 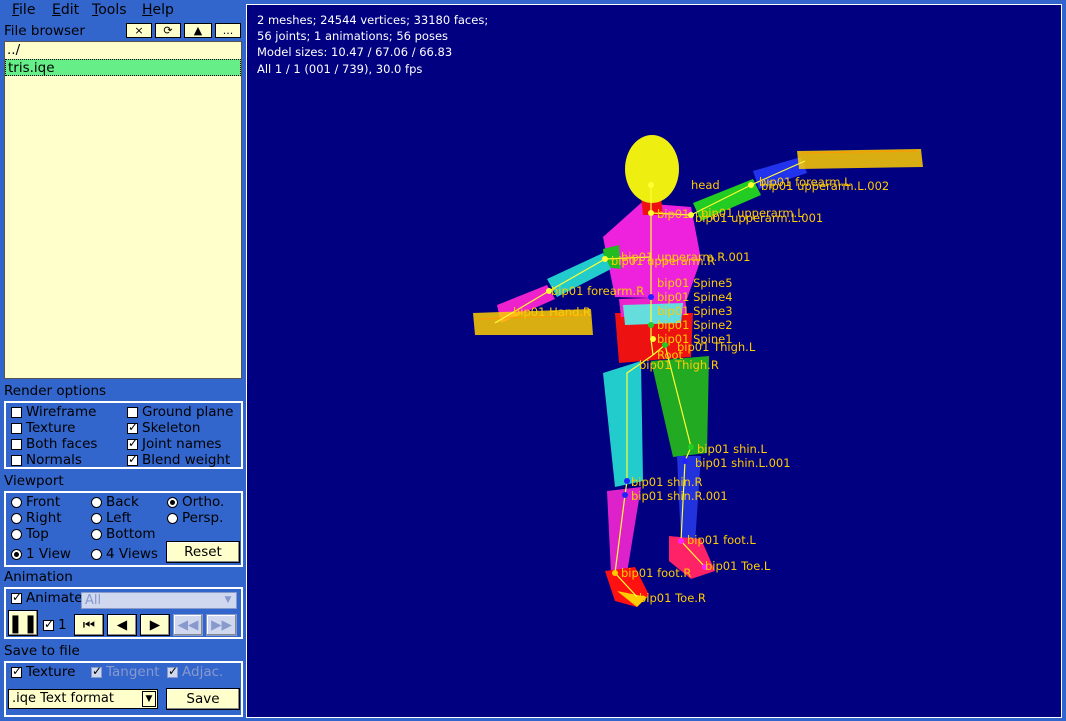 What do you see at coordinates (159, 600) in the screenshot?
I see `animation-select: All ▼` at bounding box center [159, 600].